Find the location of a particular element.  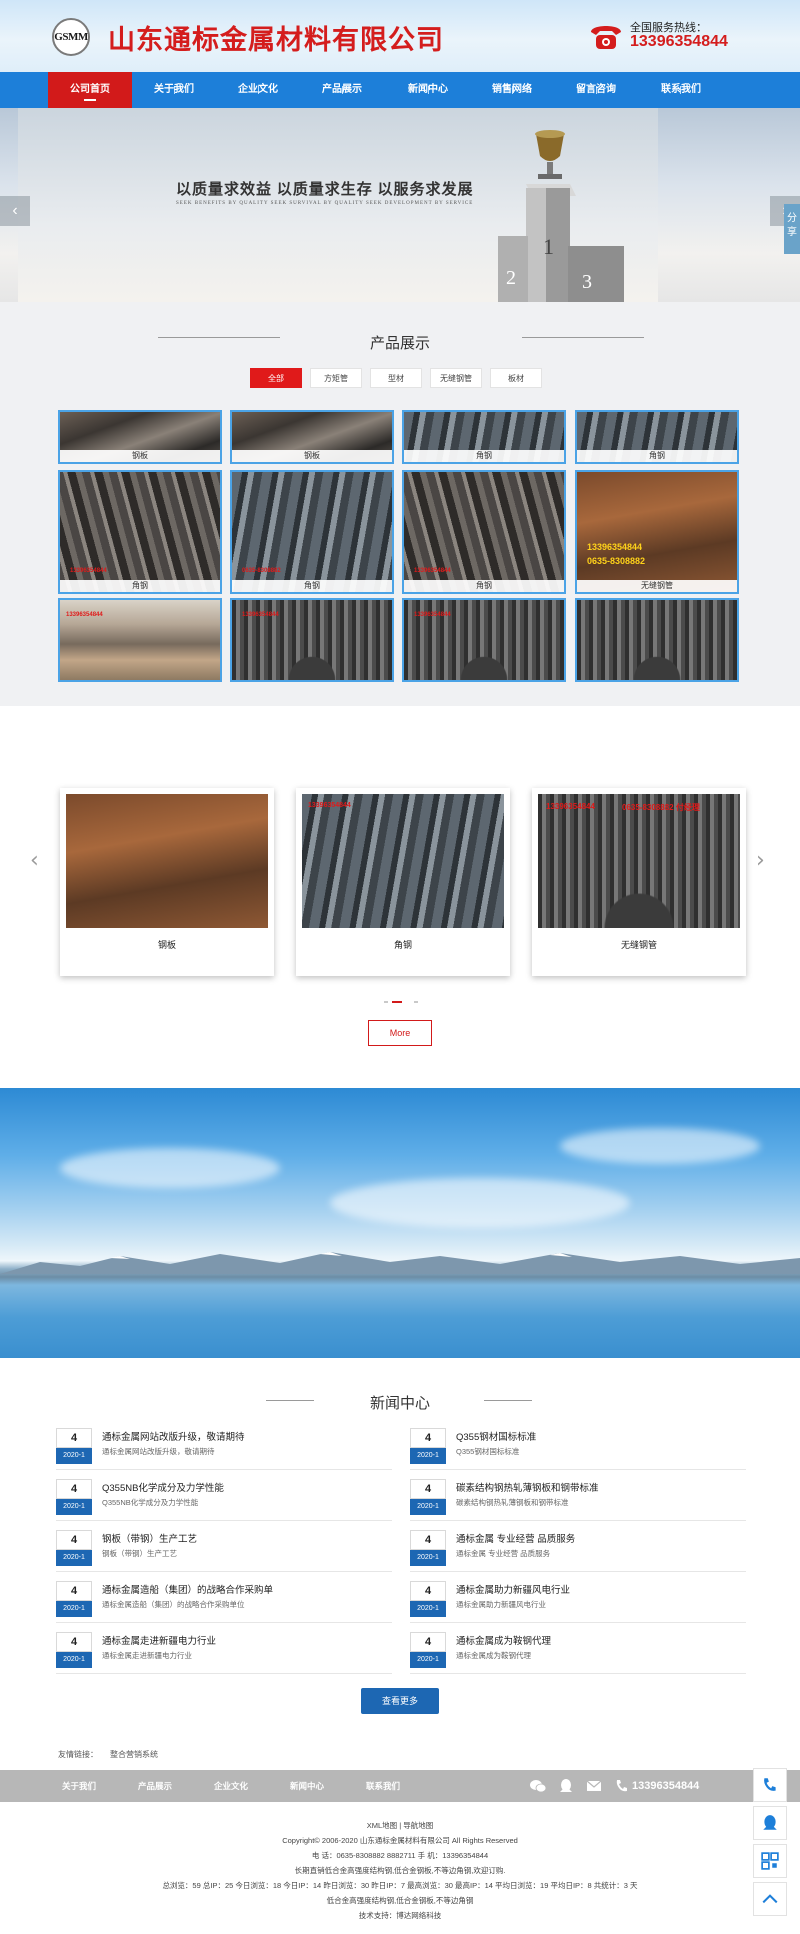

product-card: 13396354844 0635-8308882 无缝钢管 is located at coordinates (657, 532).